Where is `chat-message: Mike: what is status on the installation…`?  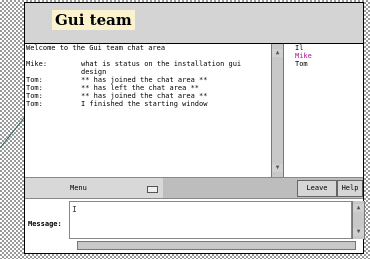
chat-message: Mike: what is status on the installation… is located at coordinates (147, 68).